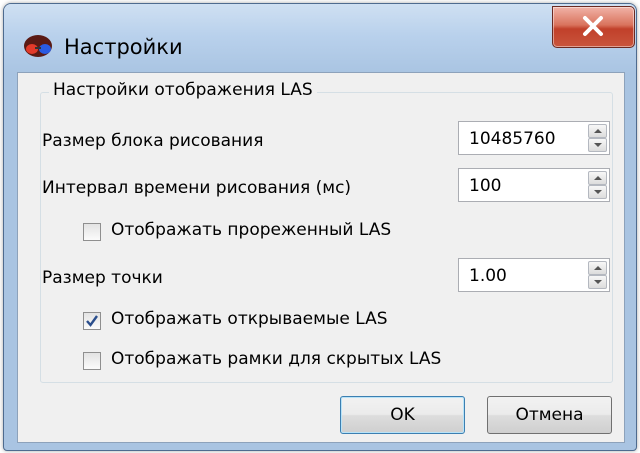  I want to click on thinned-las-label: Отображать прореженный LAS, so click(251, 230).